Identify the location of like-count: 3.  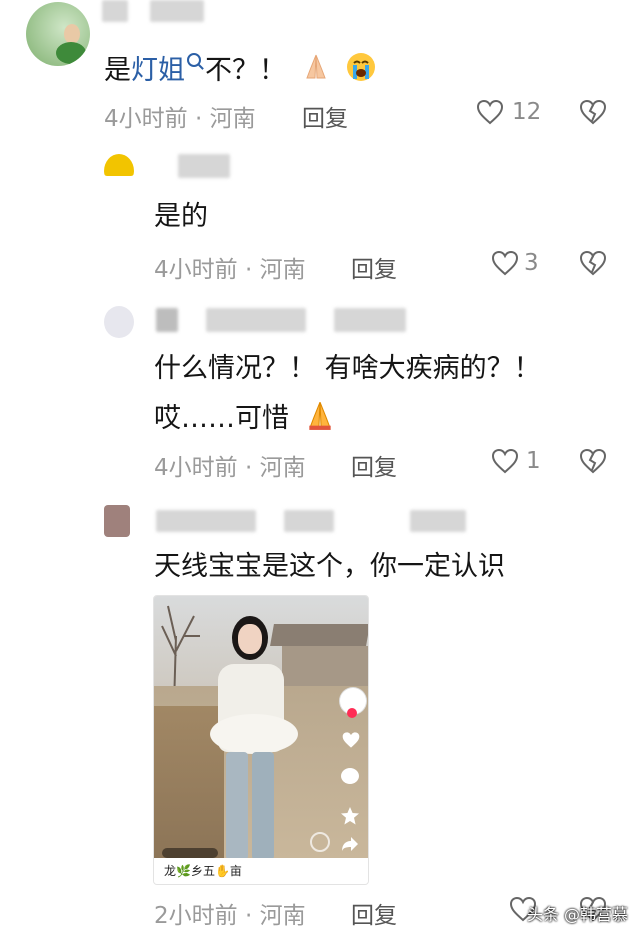
(531, 263).